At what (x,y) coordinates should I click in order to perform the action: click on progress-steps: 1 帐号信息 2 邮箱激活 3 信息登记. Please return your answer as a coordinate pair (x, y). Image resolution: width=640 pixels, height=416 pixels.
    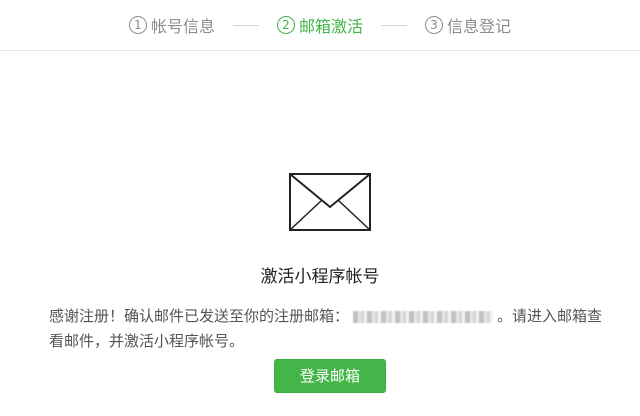
    Looking at the image, I should click on (320, 25).